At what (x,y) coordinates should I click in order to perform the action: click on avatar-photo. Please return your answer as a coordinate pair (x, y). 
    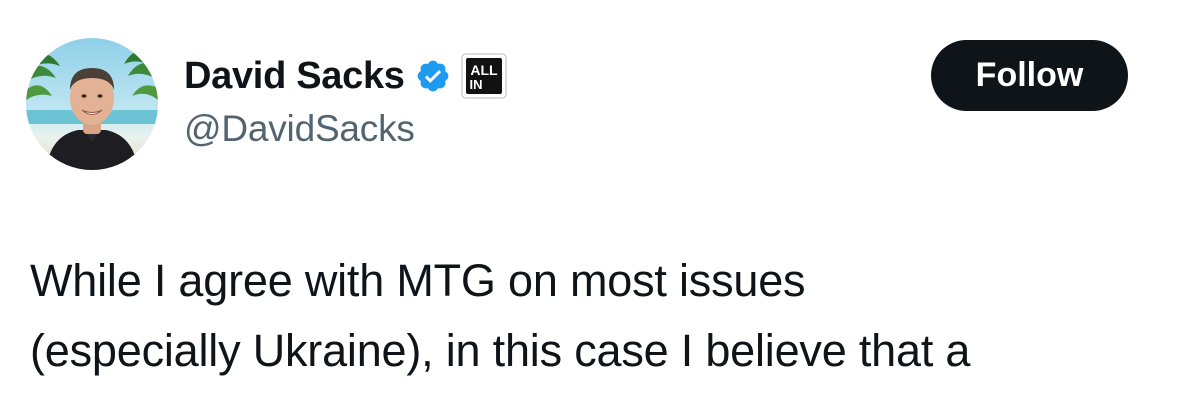
    Looking at the image, I should click on (92, 104).